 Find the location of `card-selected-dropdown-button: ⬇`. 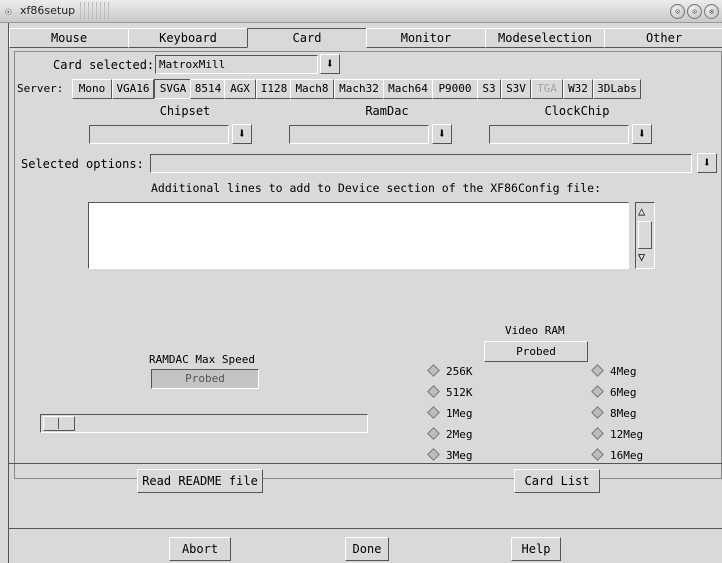

card-selected-dropdown-button: ⬇ is located at coordinates (330, 64).